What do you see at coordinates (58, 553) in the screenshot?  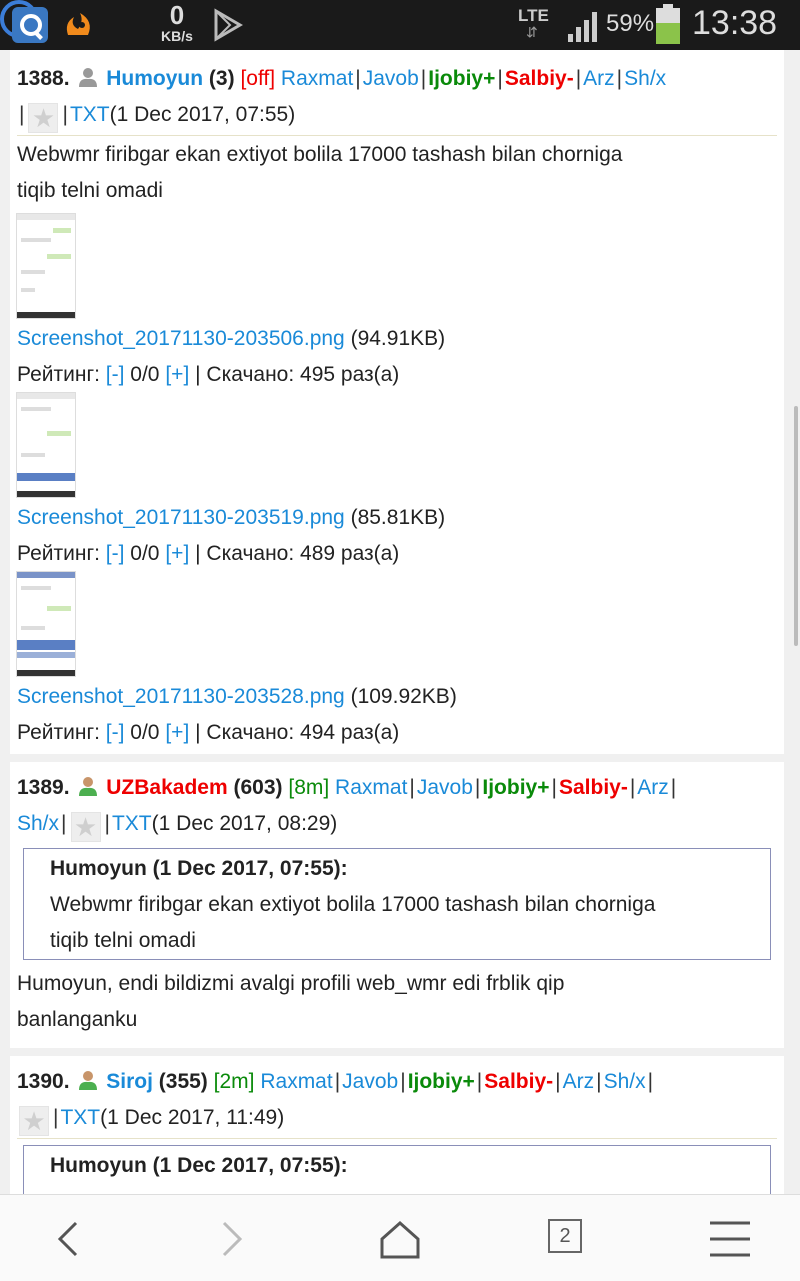 I see `rating-label: Рейтинг:` at bounding box center [58, 553].